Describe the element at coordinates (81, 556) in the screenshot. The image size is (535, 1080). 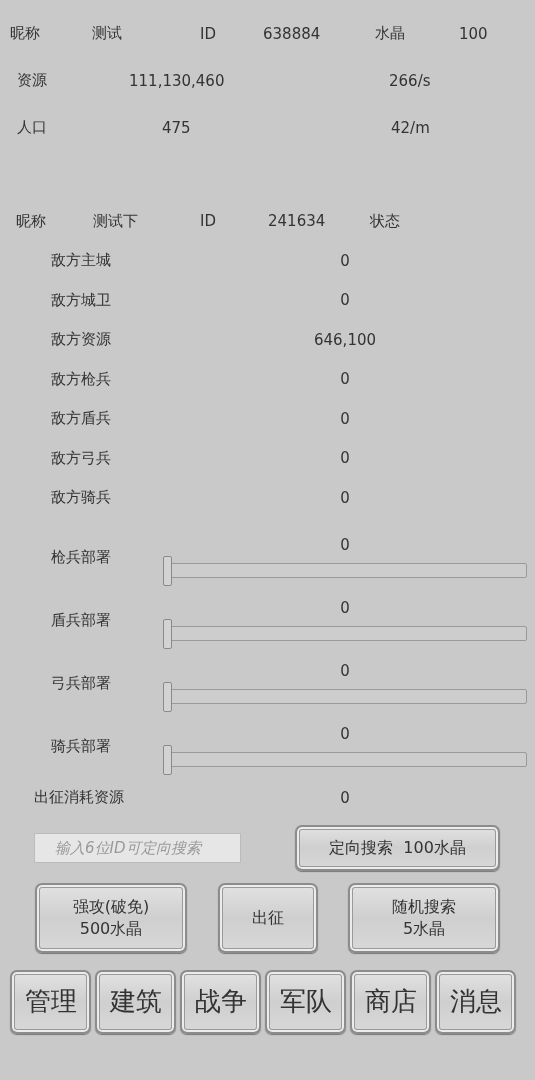
I see `deploy-label: 枪兵部署` at that location.